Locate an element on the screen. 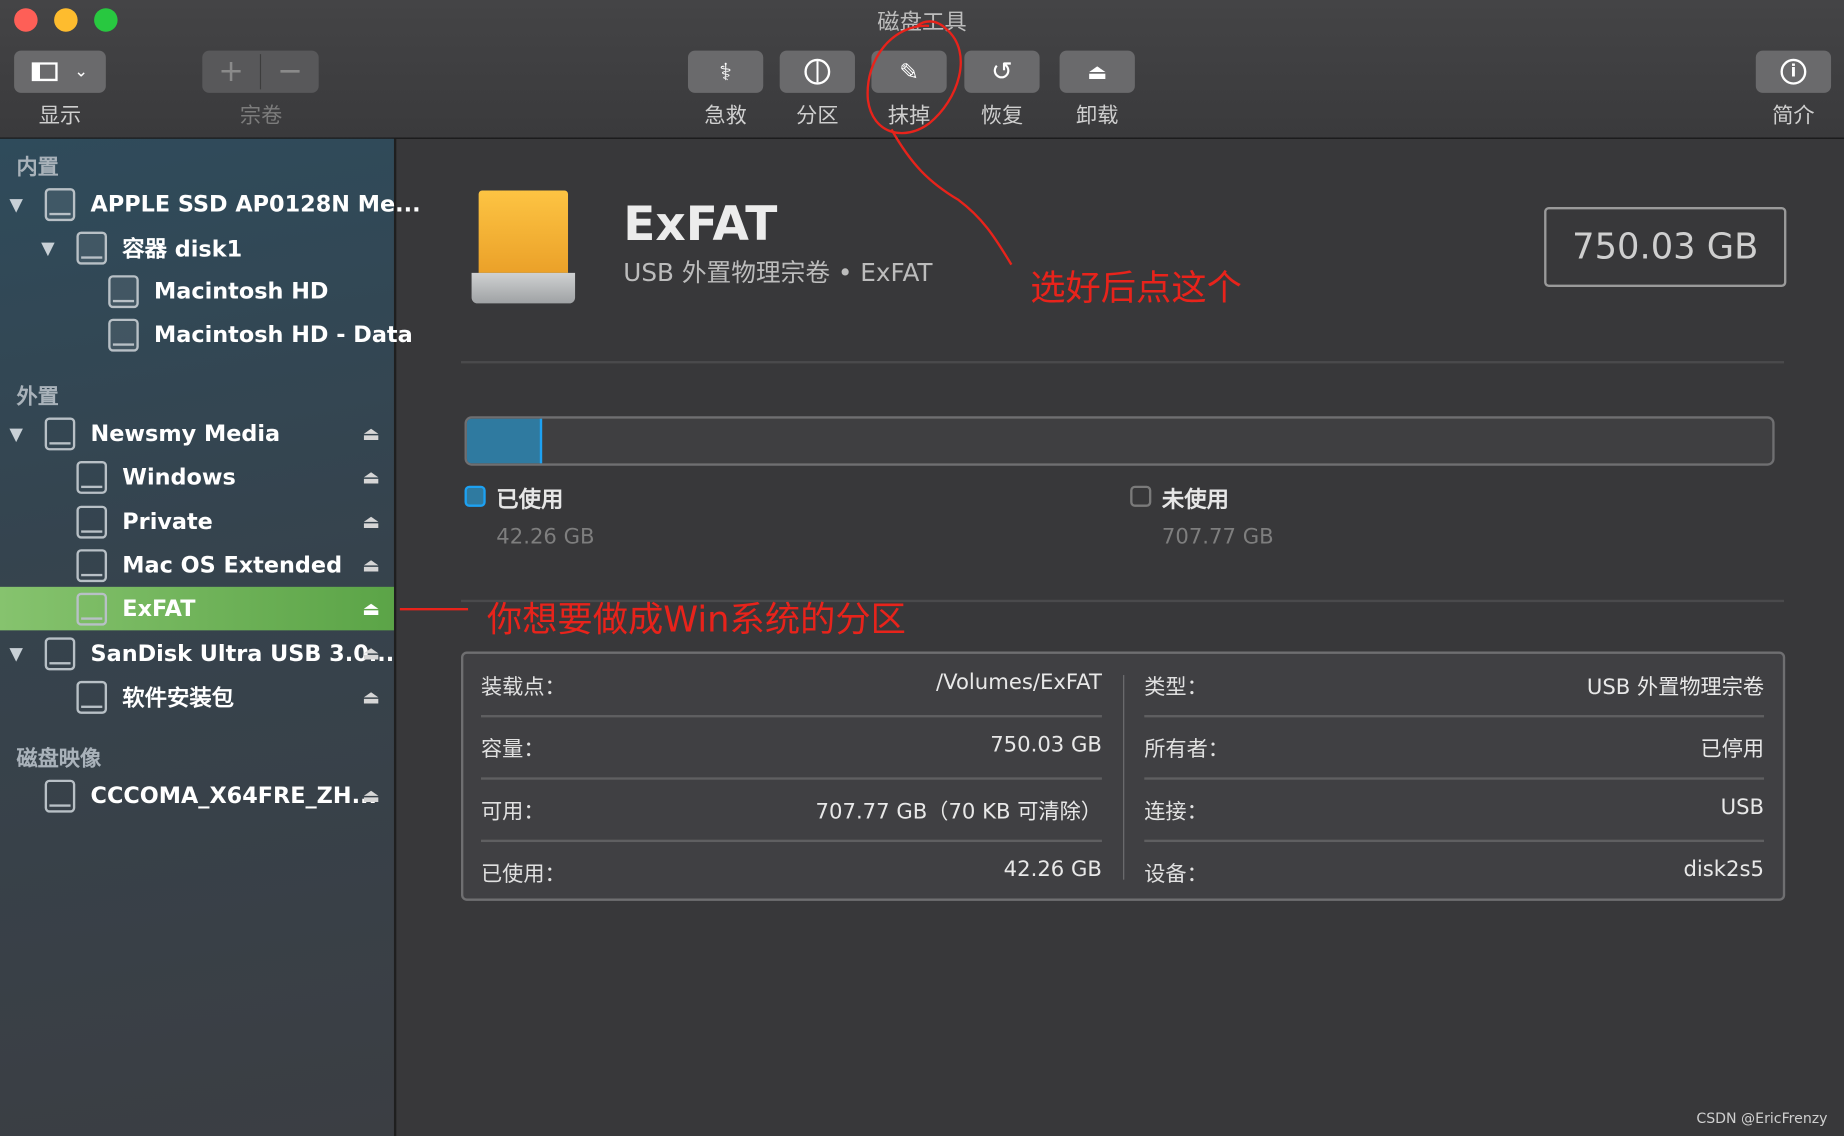 Image resolution: width=1844 pixels, height=1136 pixels. erase-hint-annotation: 选好后点这个 is located at coordinates (1136, 289).